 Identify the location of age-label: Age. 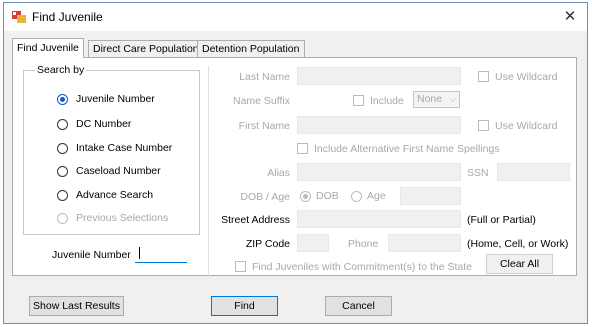
(376, 196).